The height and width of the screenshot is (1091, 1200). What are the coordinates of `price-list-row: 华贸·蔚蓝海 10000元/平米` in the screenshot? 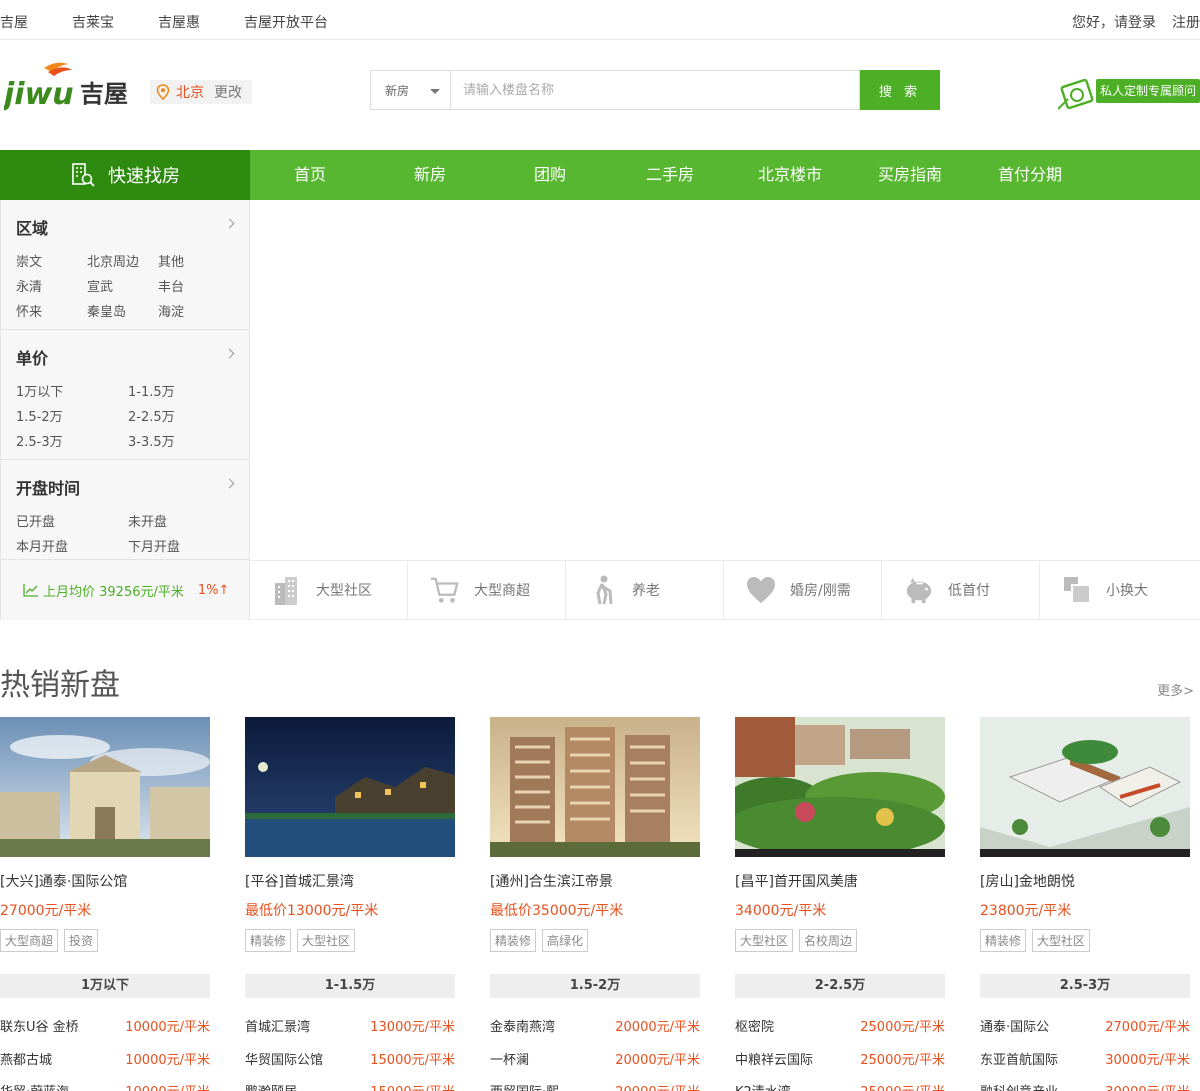 It's located at (105, 1086).